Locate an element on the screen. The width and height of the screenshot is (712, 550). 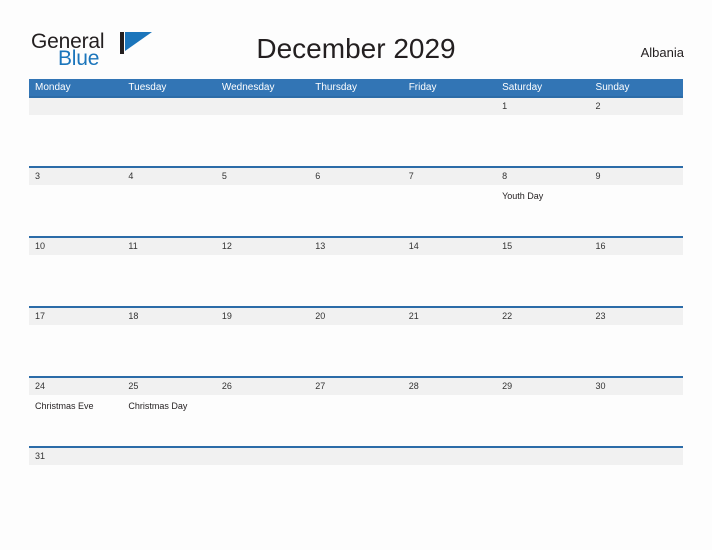
day-number: 28 is located at coordinates (449, 386).